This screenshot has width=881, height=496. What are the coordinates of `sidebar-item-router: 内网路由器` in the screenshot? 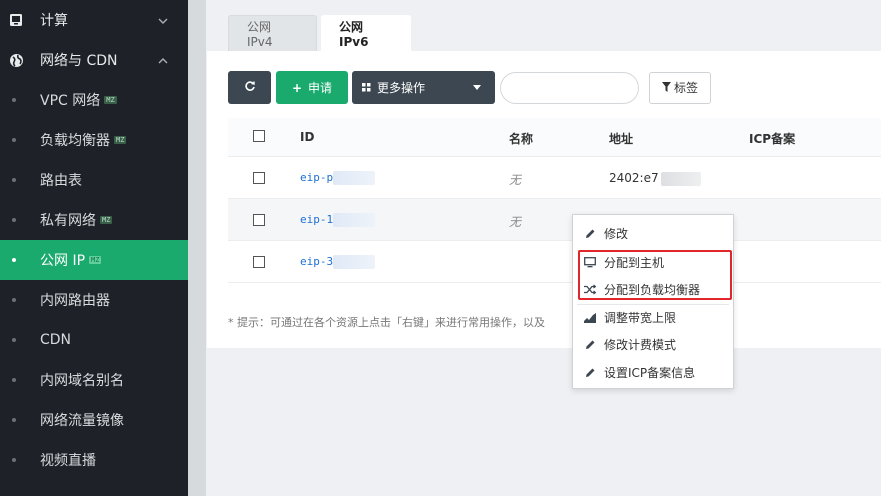 It's located at (94, 300).